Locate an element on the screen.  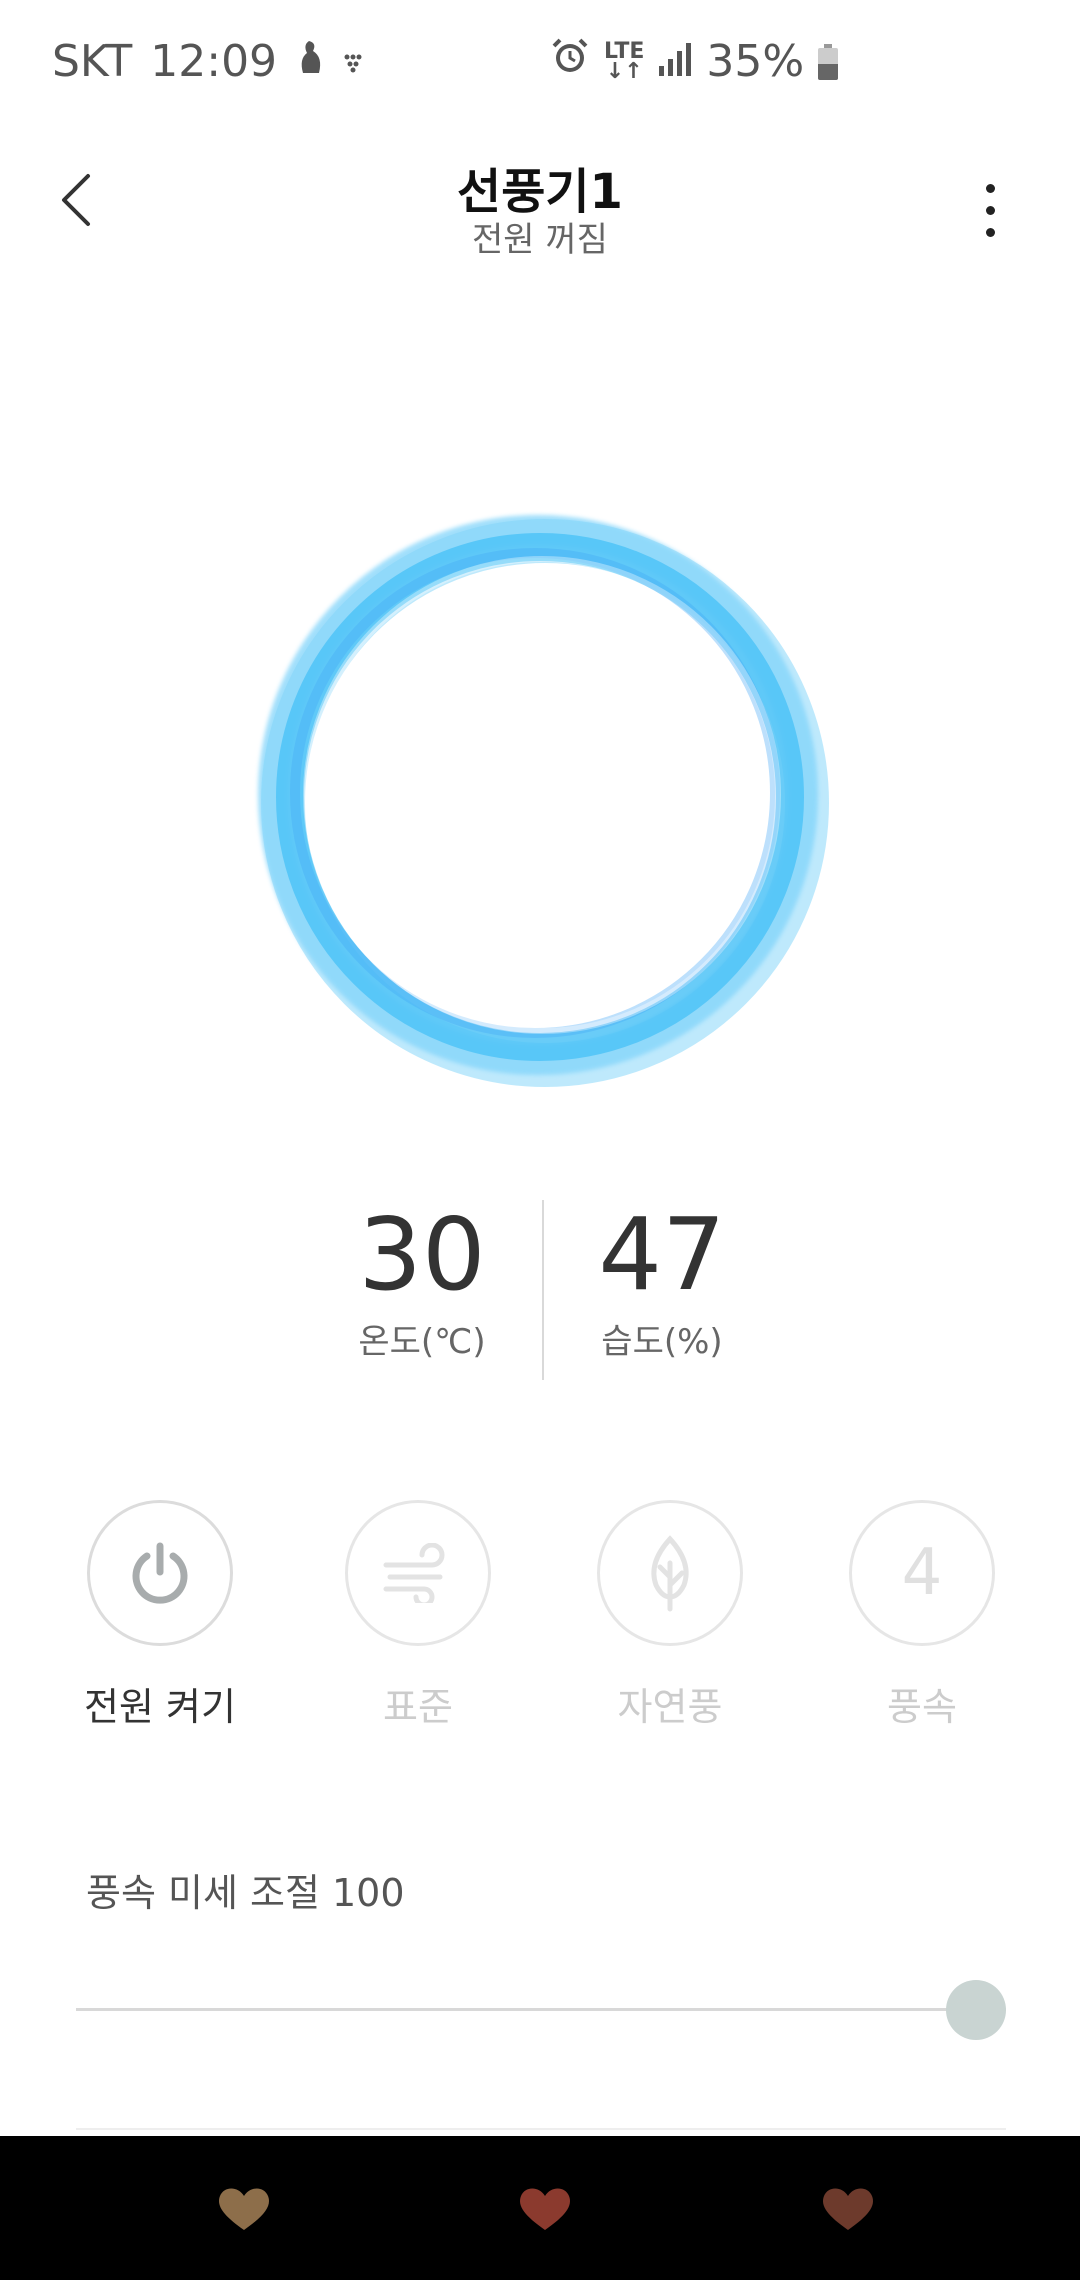
control-buttons: 전원 켜기 표준 자연풍 4 풍속 is located at coordinates (540, 1620).